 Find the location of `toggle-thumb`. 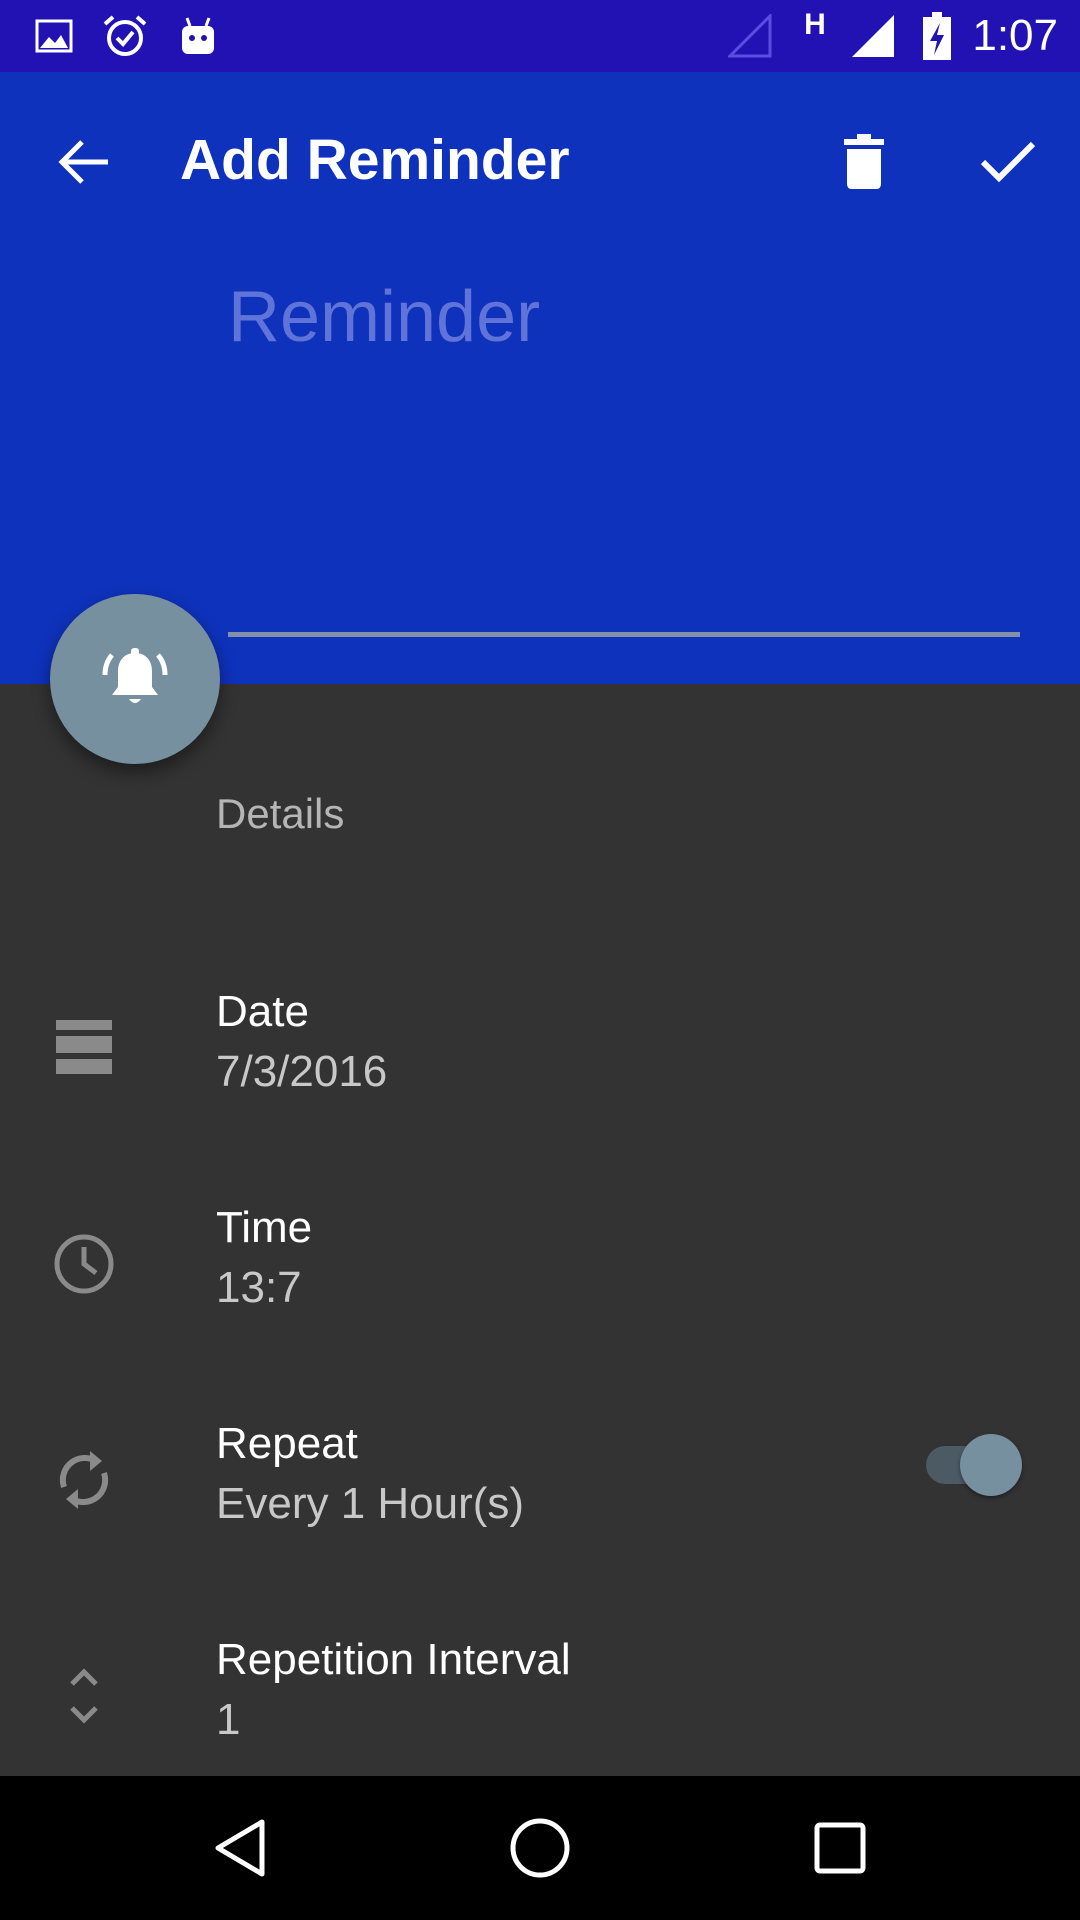

toggle-thumb is located at coordinates (991, 1465).